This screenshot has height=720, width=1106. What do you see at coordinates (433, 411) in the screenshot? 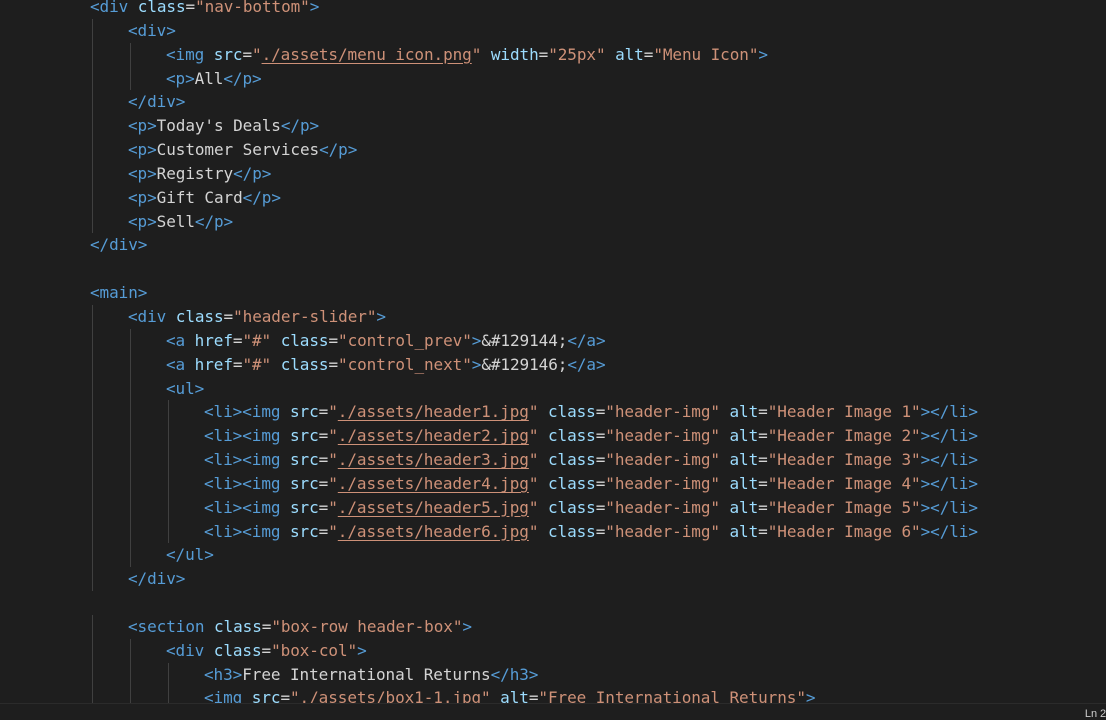
I see `code-path-link: ./assets/header1.jpg` at bounding box center [433, 411].